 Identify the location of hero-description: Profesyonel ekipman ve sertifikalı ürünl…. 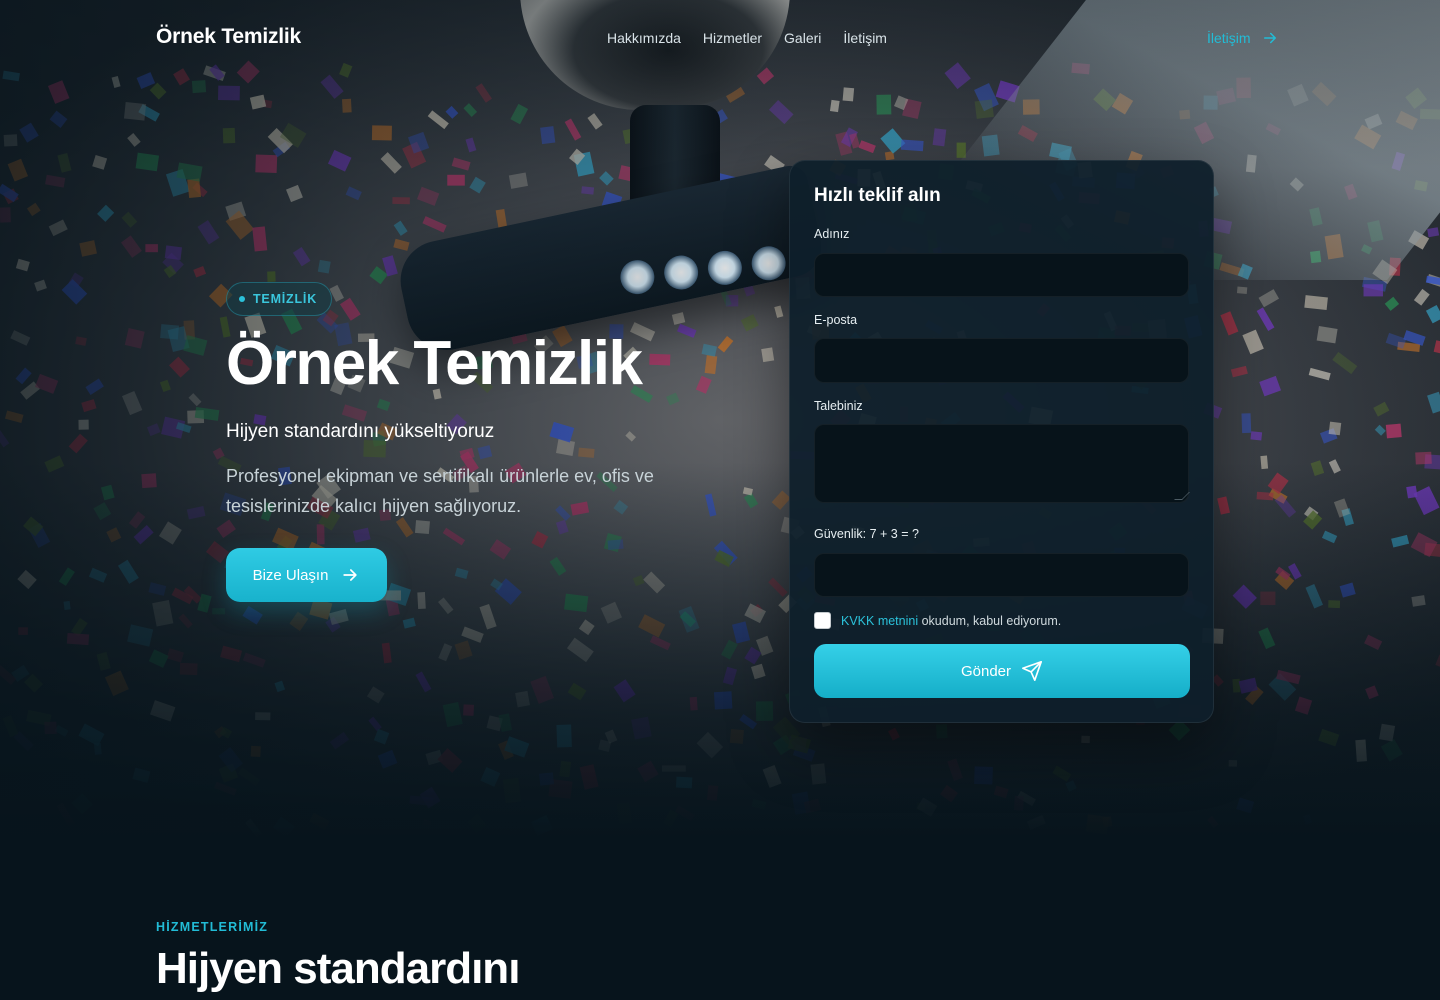
(440, 491).